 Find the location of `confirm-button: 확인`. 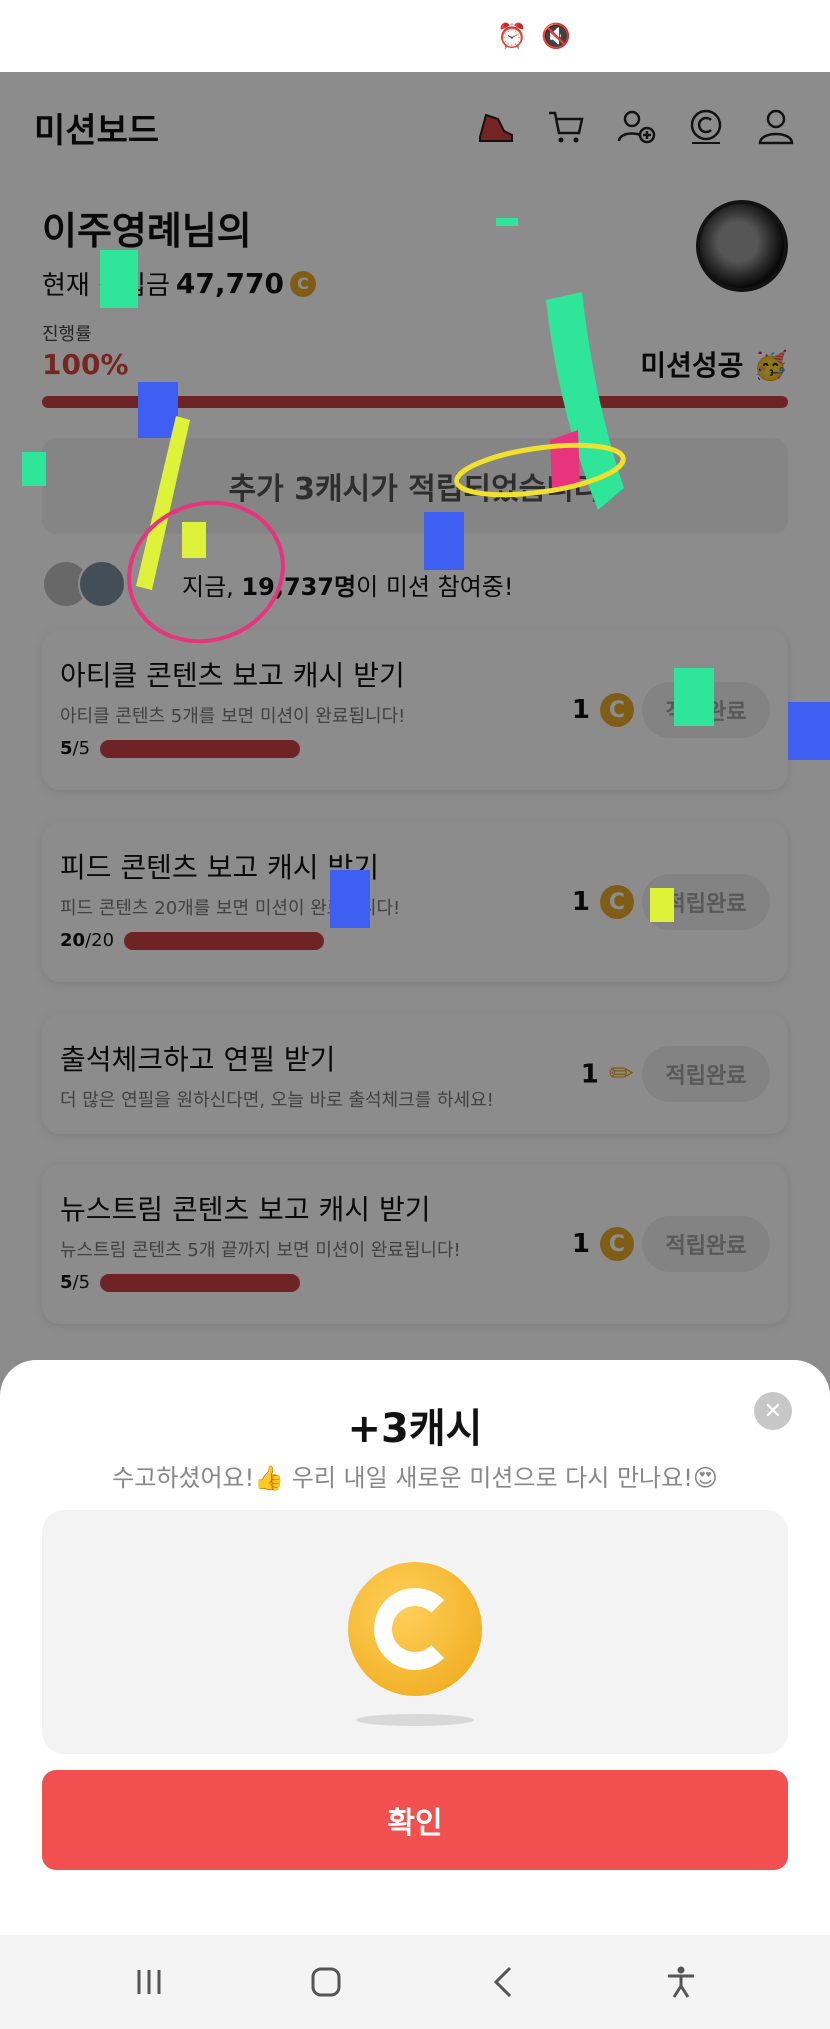

confirm-button: 확인 is located at coordinates (415, 1820).